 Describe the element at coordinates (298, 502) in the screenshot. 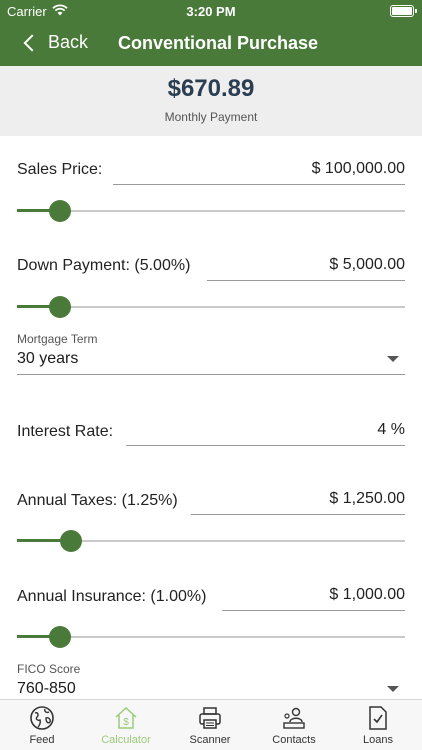

I see `annual-taxes-input: $ 1,250.00` at that location.